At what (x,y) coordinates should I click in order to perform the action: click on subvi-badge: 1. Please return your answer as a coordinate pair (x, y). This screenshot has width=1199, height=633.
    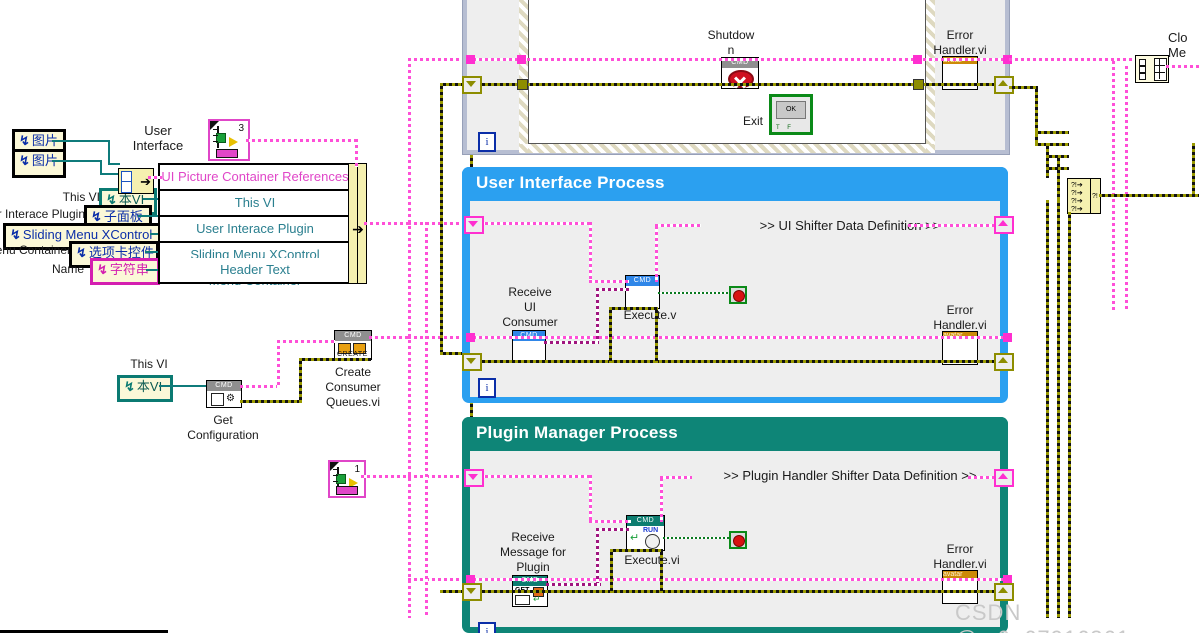
    Looking at the image, I should click on (357, 469).